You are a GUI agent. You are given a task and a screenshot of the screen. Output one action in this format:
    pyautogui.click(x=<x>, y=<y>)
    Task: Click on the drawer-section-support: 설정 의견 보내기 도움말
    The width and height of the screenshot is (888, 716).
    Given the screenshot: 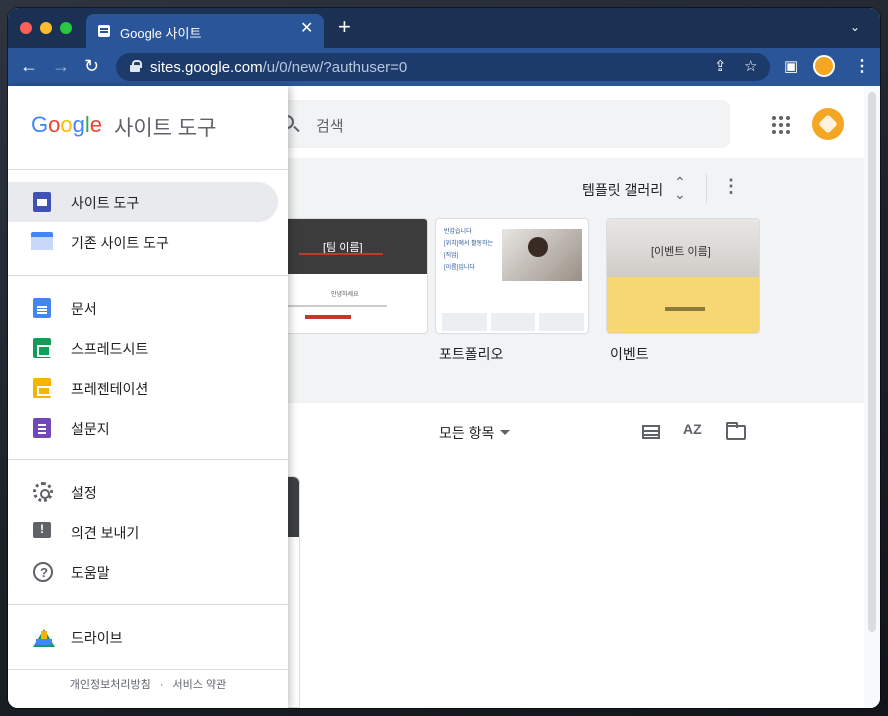 What is the action you would take?
    pyautogui.click(x=148, y=532)
    